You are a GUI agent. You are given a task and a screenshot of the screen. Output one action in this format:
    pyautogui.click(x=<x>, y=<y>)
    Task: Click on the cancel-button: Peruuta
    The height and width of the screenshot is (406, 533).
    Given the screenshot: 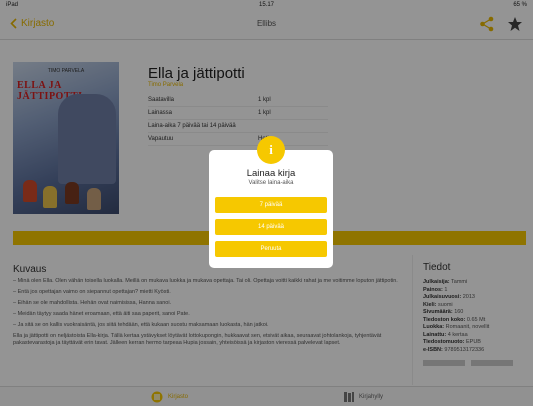 What is the action you would take?
    pyautogui.click(x=271, y=249)
    